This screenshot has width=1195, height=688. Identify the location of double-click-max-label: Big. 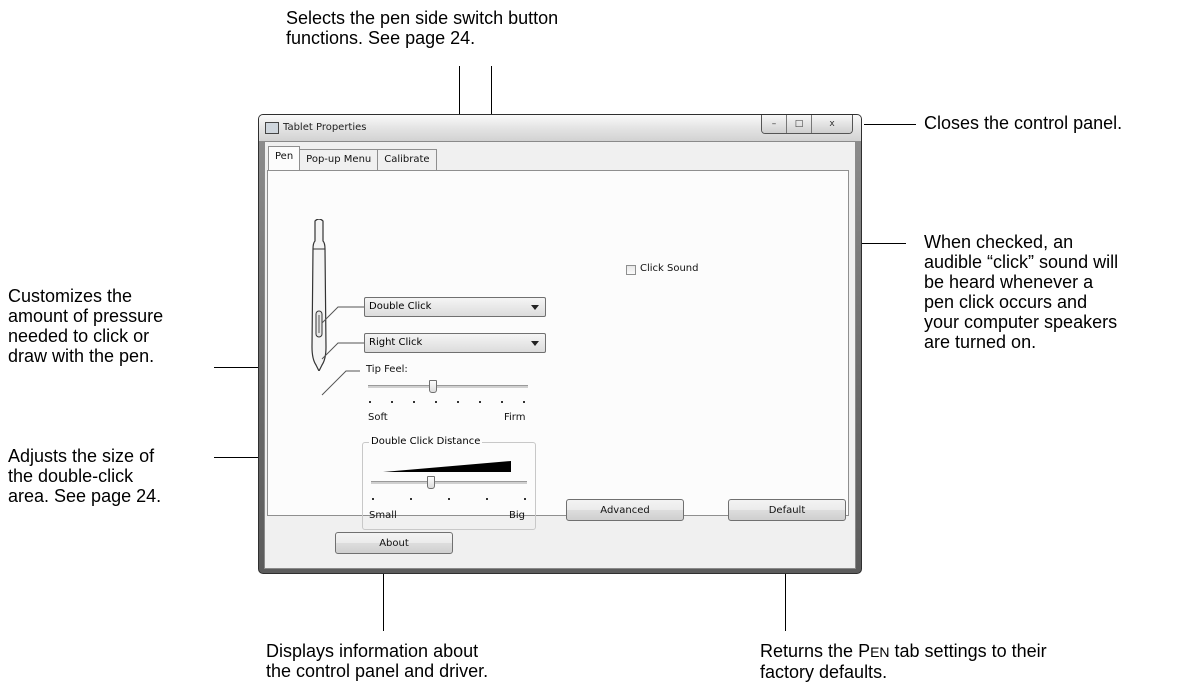
(517, 515).